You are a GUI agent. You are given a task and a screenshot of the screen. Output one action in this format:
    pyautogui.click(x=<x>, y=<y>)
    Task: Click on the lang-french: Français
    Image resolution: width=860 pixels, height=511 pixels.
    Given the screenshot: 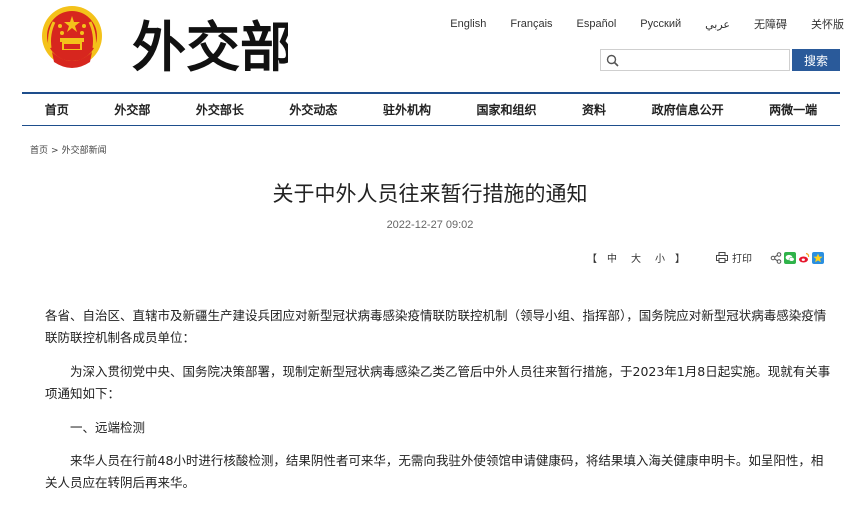 What is the action you would take?
    pyautogui.click(x=531, y=24)
    